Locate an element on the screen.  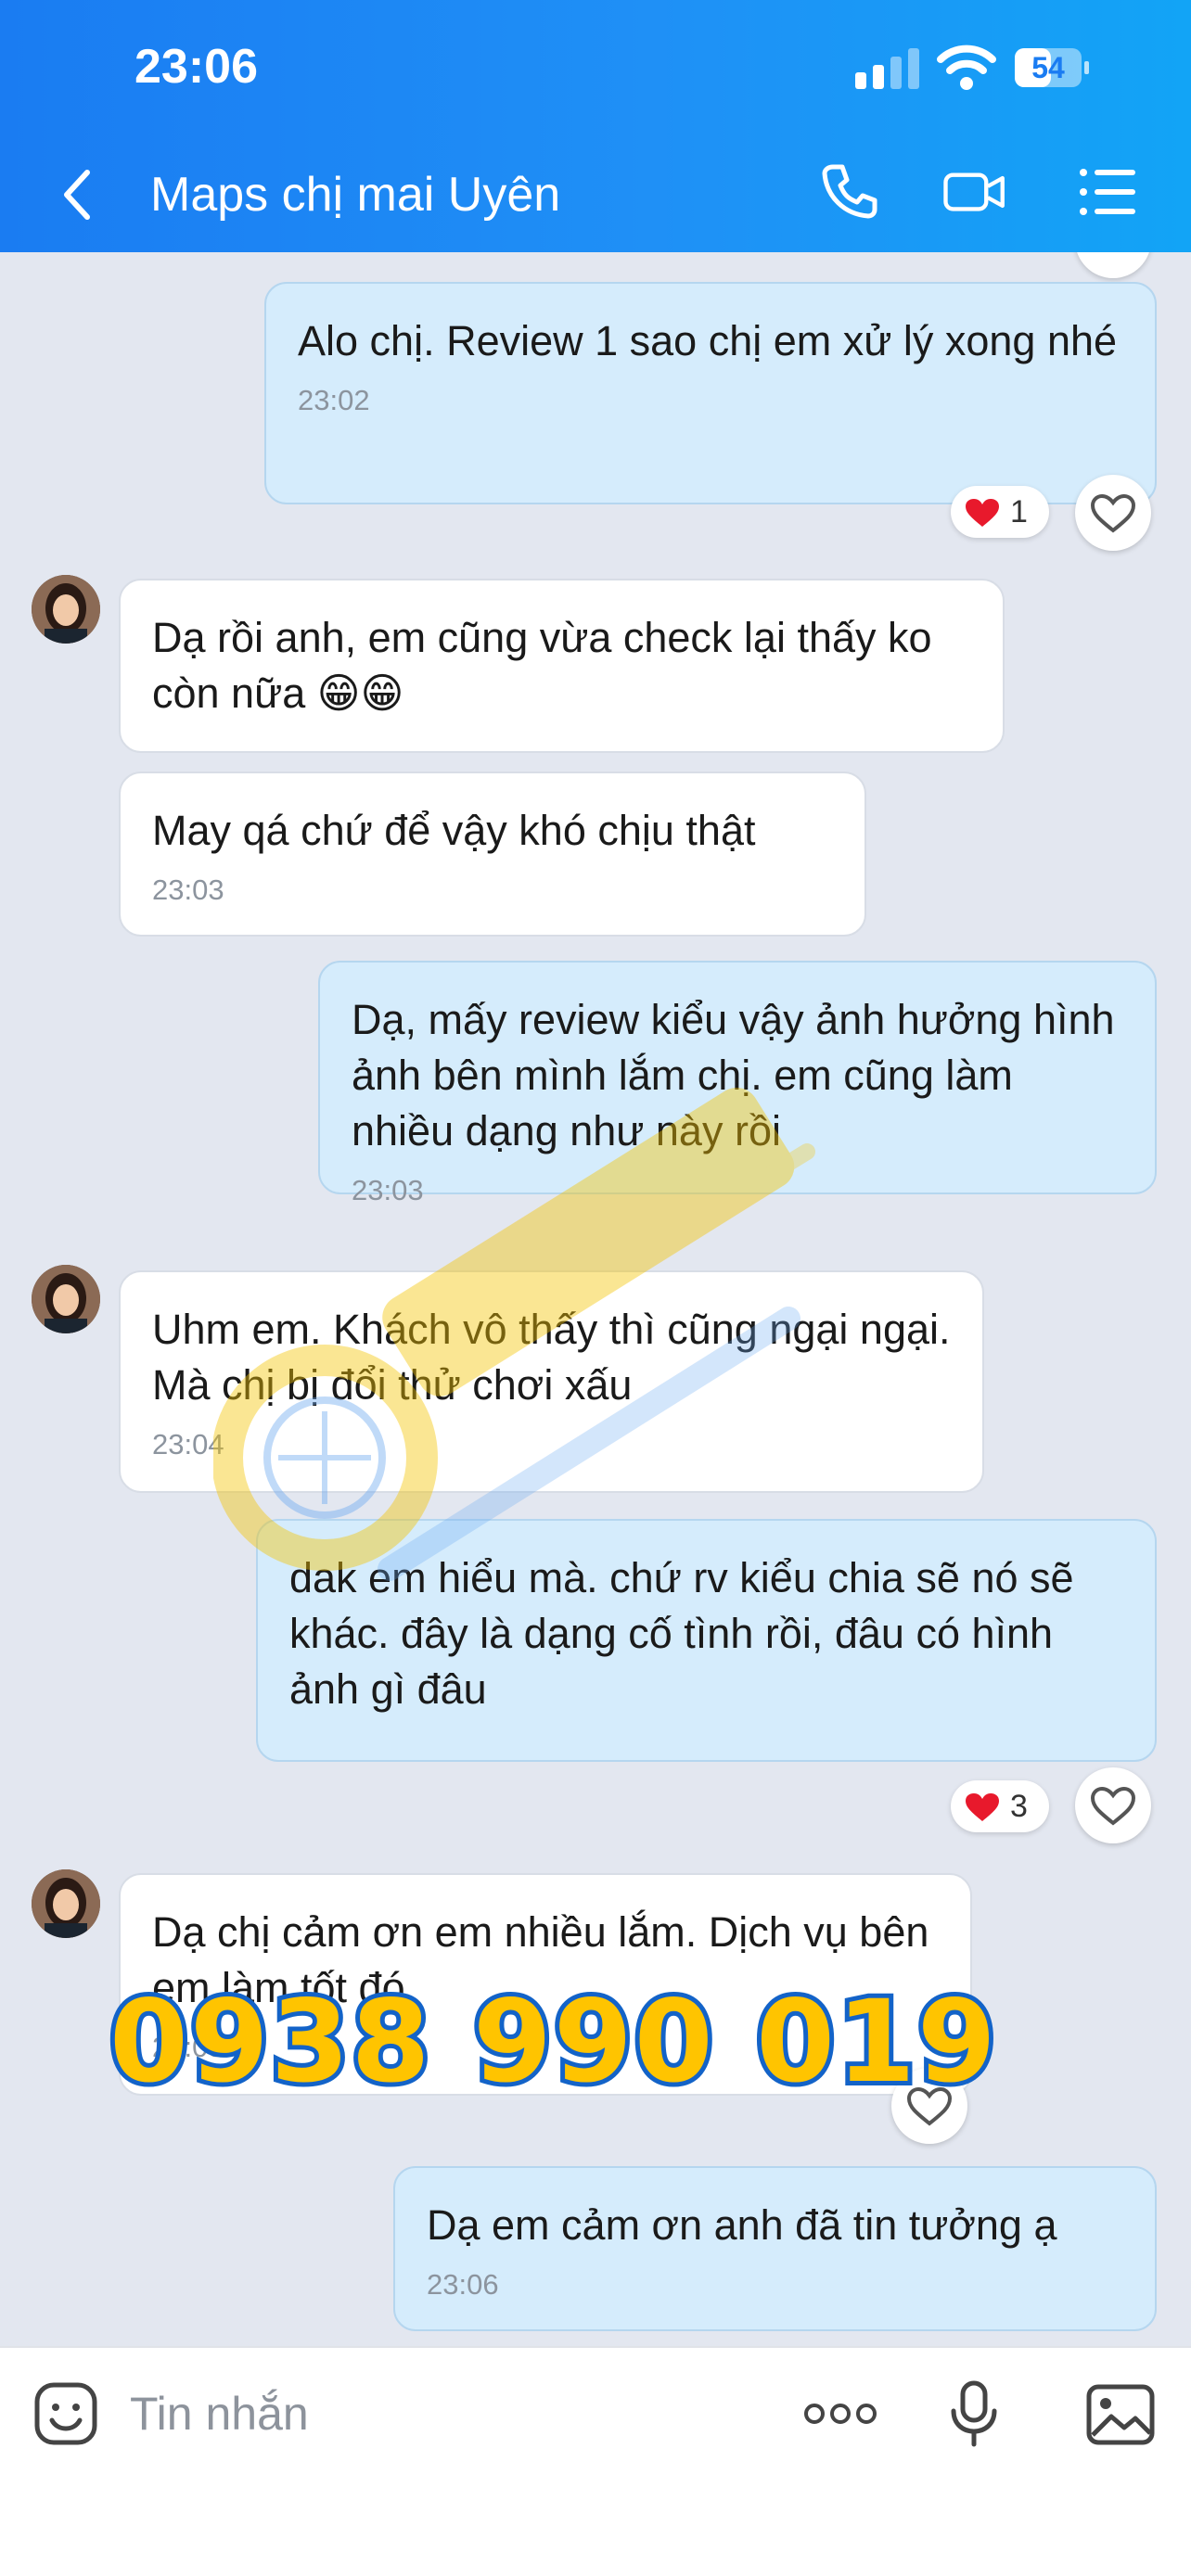
video-icon is located at coordinates (974, 191).